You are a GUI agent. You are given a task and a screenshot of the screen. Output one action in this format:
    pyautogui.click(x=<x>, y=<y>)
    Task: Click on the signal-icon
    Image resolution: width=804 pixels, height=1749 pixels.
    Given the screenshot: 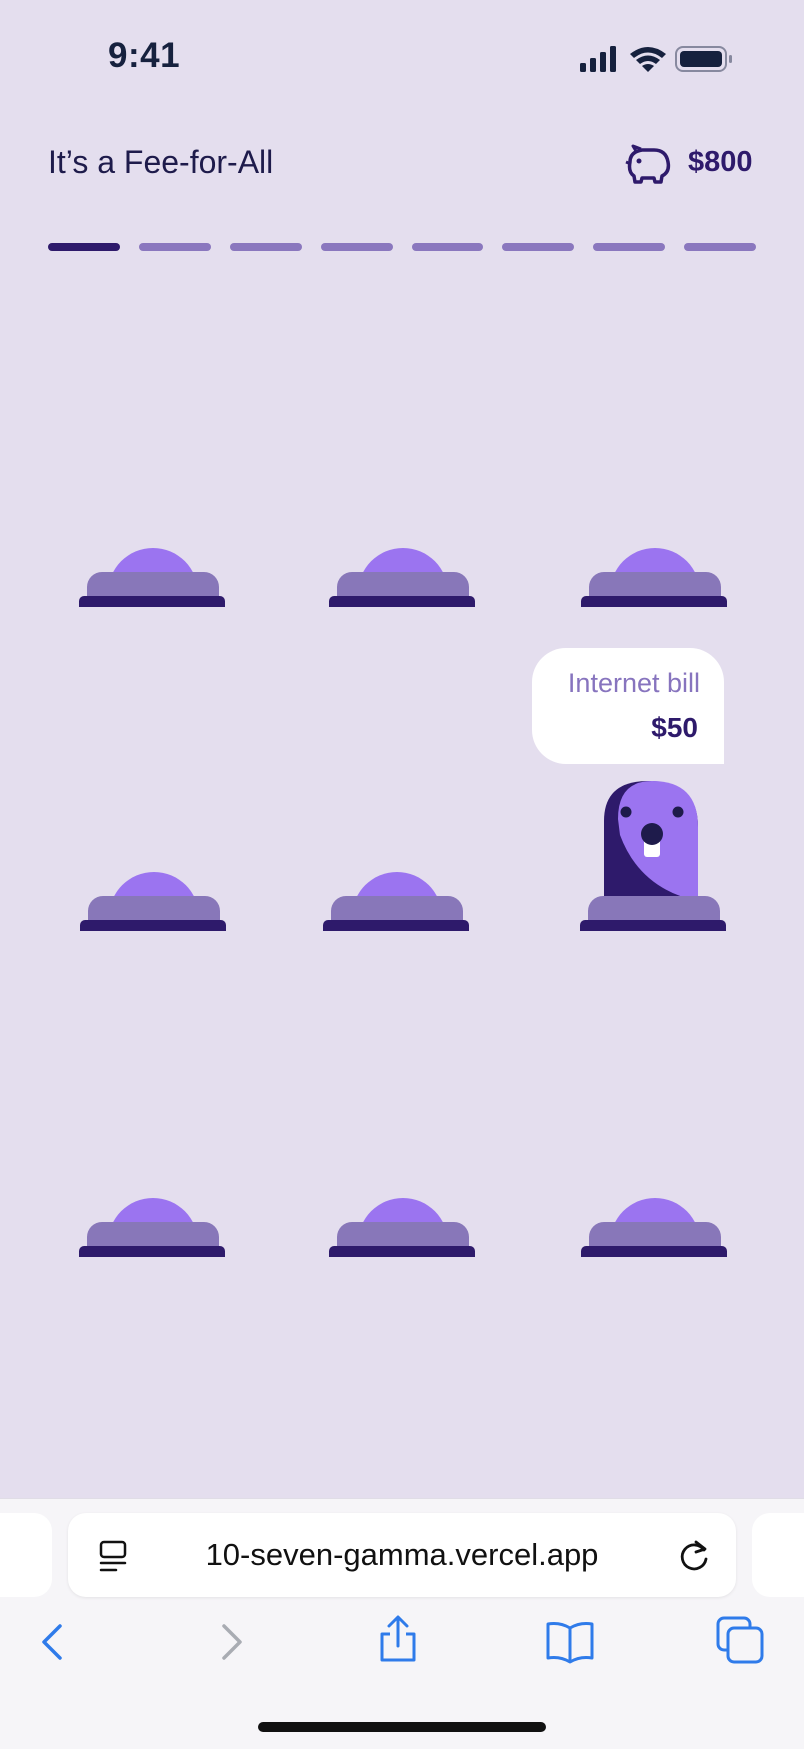 What is the action you would take?
    pyautogui.click(x=598, y=59)
    